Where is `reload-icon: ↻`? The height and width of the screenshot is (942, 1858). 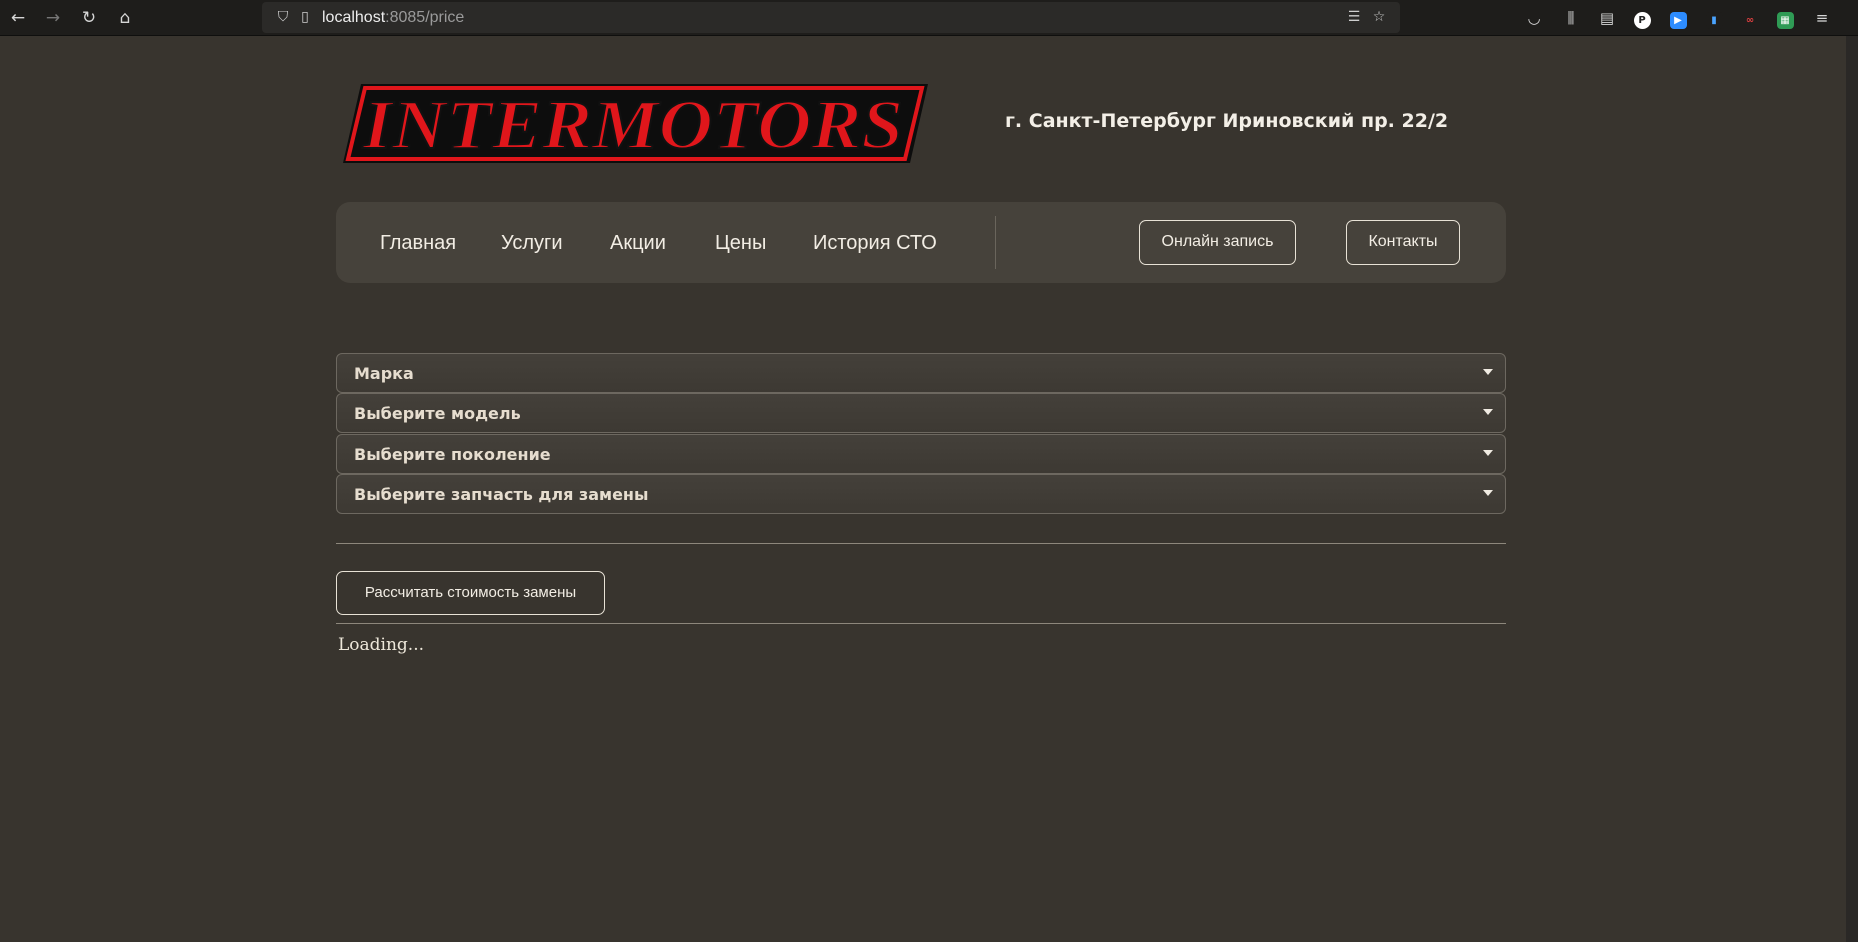
reload-icon: ↻ is located at coordinates (89, 18).